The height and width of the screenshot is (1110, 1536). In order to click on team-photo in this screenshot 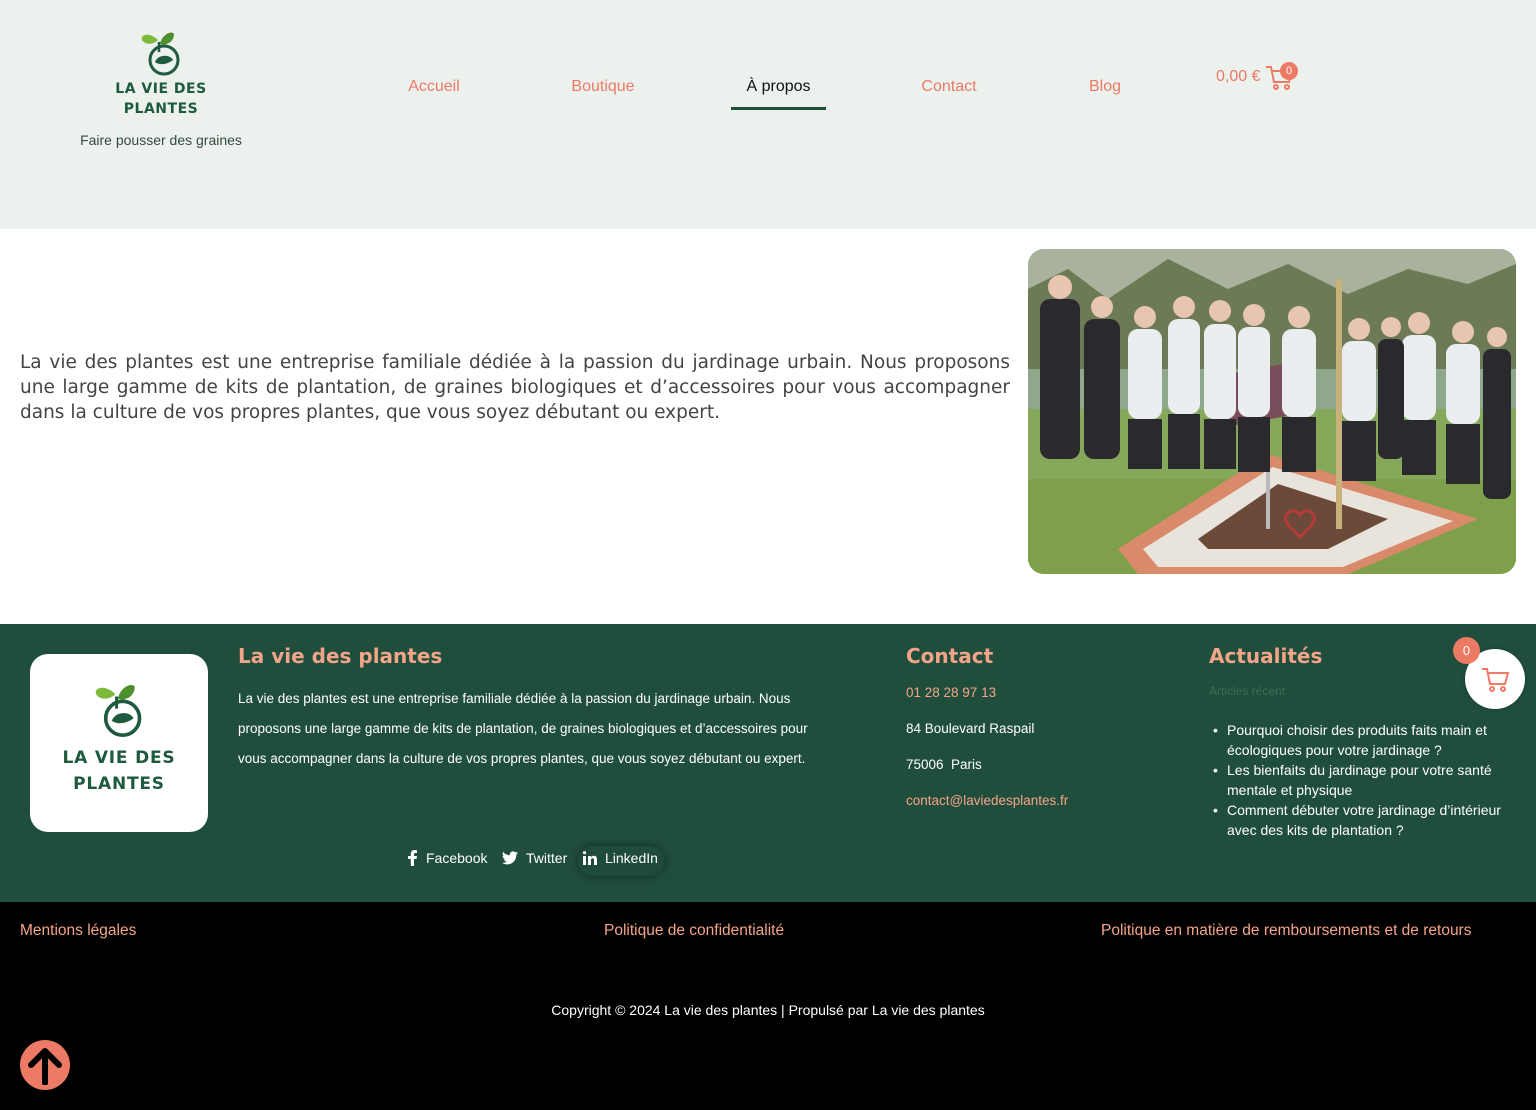, I will do `click(1272, 411)`.